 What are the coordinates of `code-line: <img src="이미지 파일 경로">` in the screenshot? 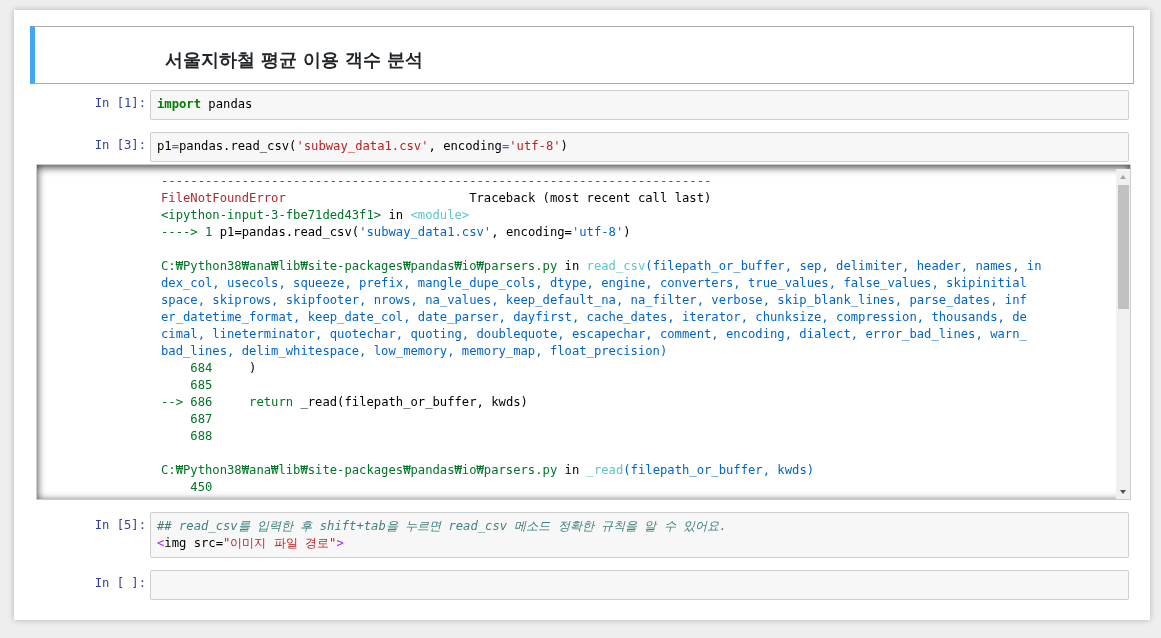 It's located at (251, 543).